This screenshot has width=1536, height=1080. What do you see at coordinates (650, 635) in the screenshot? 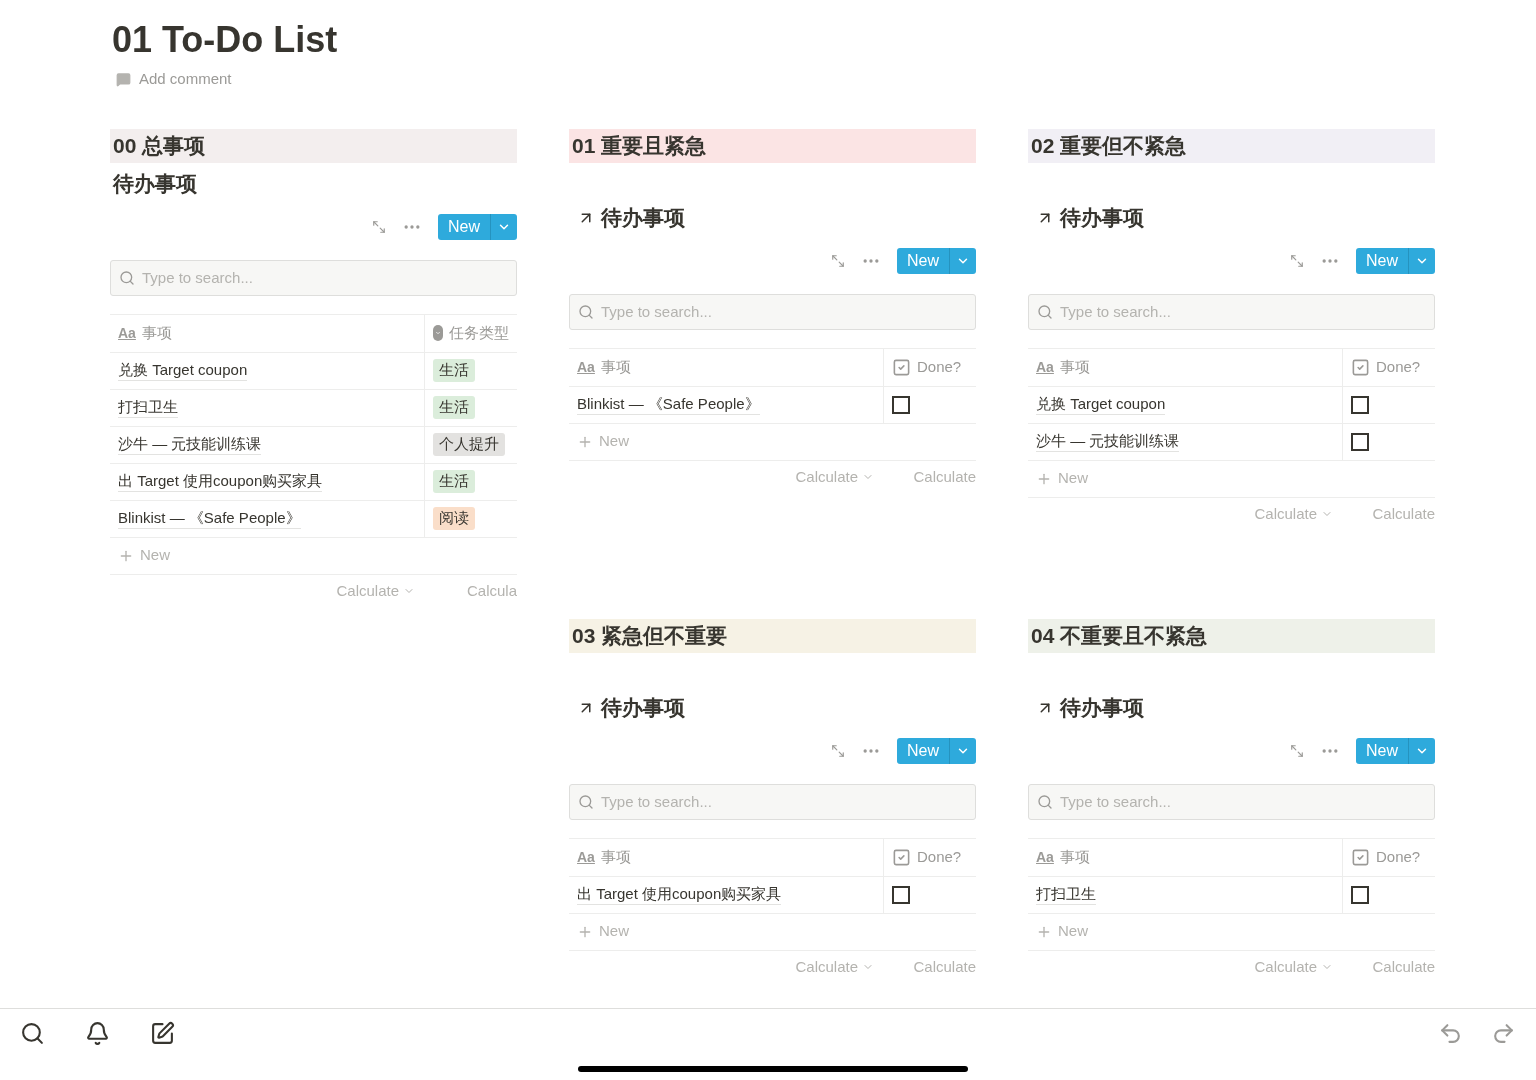
I see `section-heading: 03 紧急但不重要` at bounding box center [650, 635].